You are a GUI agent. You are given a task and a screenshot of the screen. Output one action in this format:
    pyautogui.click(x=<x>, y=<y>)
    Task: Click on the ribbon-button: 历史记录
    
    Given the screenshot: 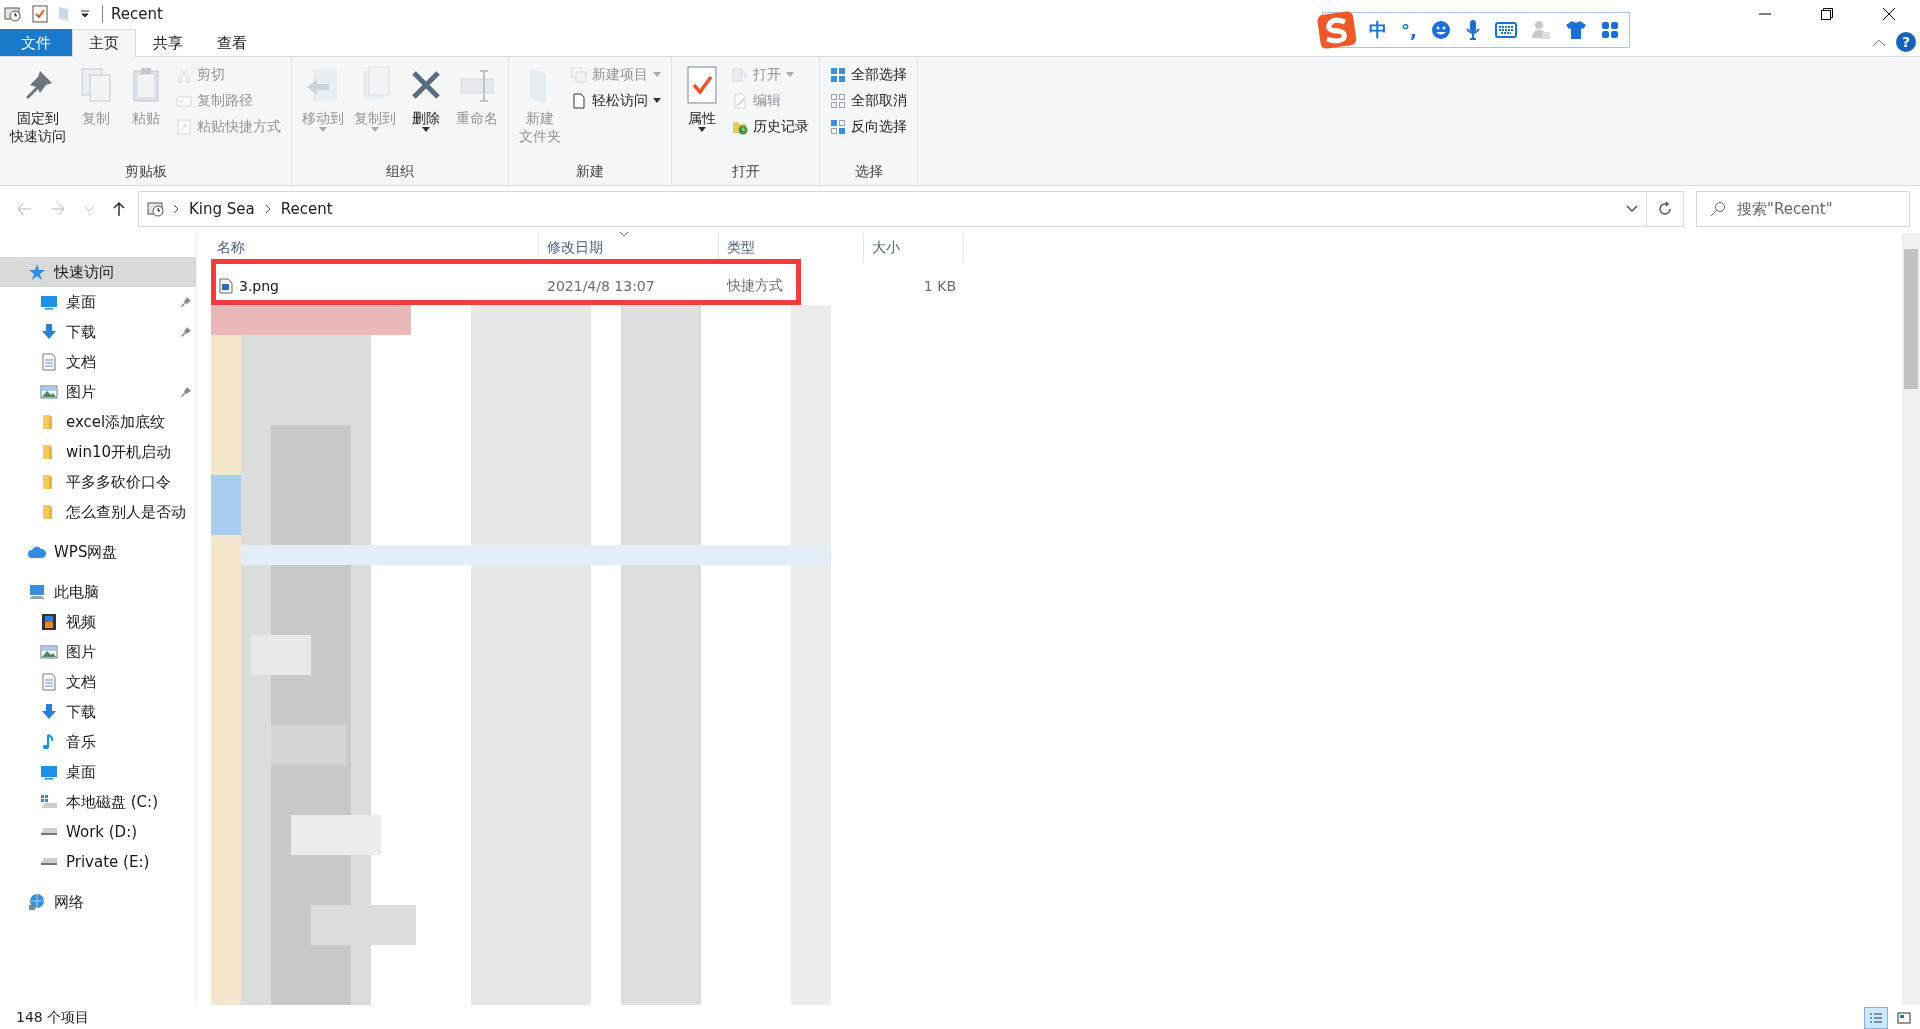 What is the action you would take?
    pyautogui.click(x=770, y=127)
    